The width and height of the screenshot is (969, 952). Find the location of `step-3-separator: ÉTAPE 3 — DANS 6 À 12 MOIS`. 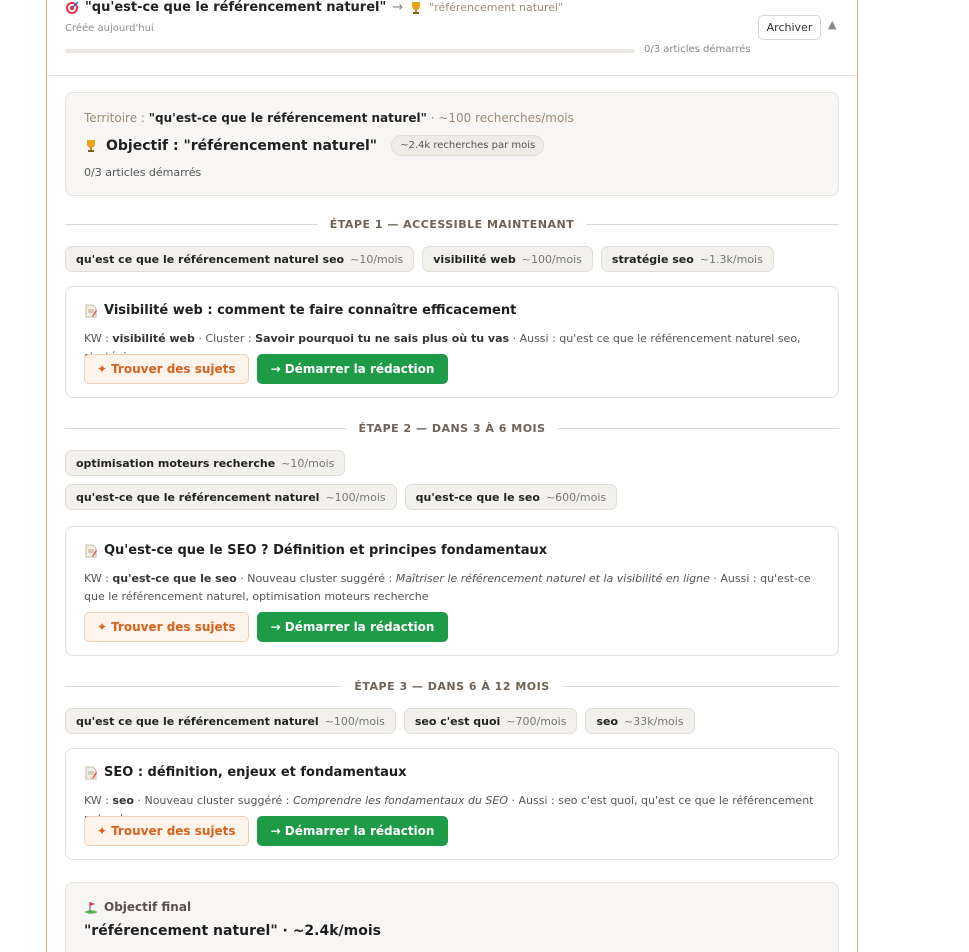

step-3-separator: ÉTAPE 3 — DANS 6 À 12 MOIS is located at coordinates (452, 686).